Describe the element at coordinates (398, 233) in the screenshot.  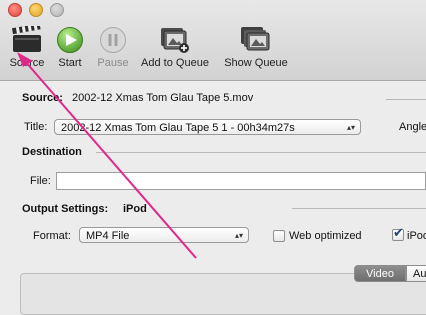
I see `ipod-support-checkbox` at that location.